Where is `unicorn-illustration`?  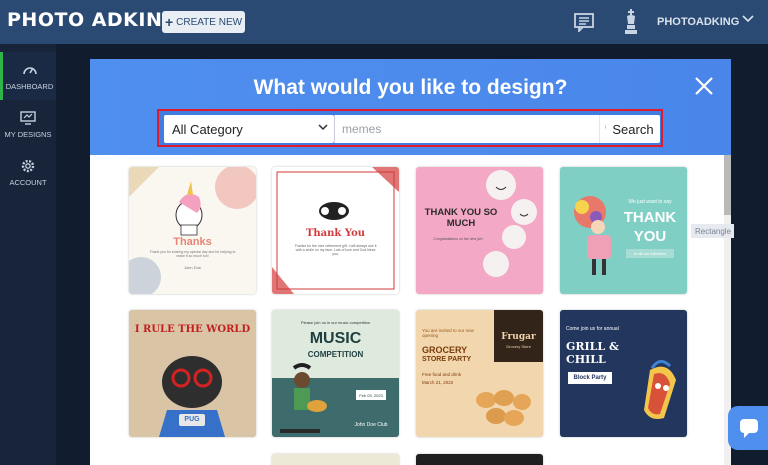
unicorn-illustration is located at coordinates (192, 230).